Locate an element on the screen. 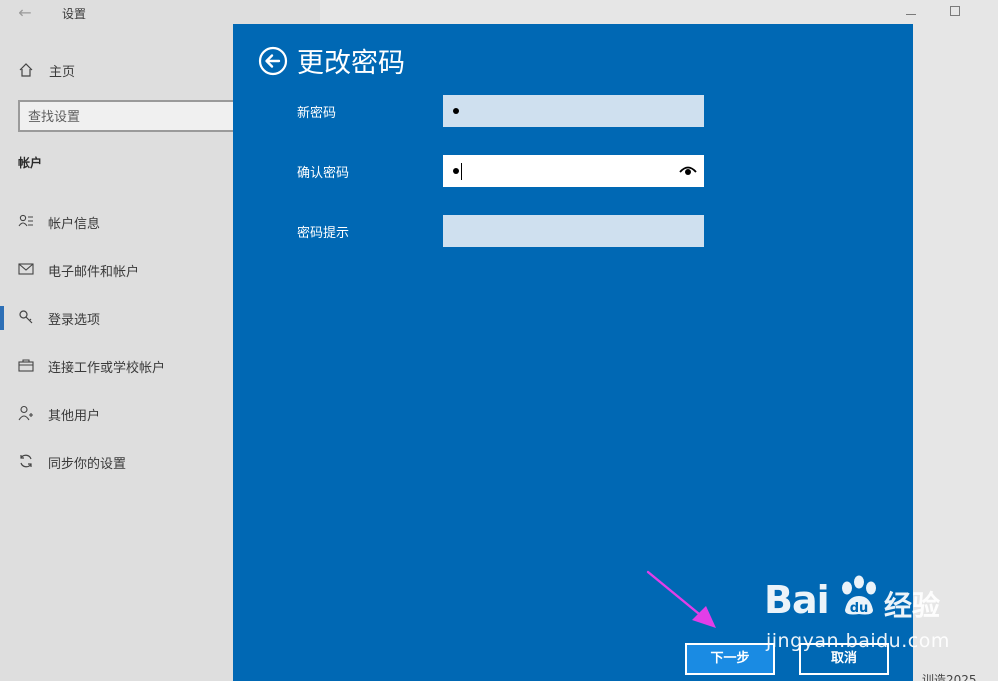  person-add-icon is located at coordinates (25, 413).